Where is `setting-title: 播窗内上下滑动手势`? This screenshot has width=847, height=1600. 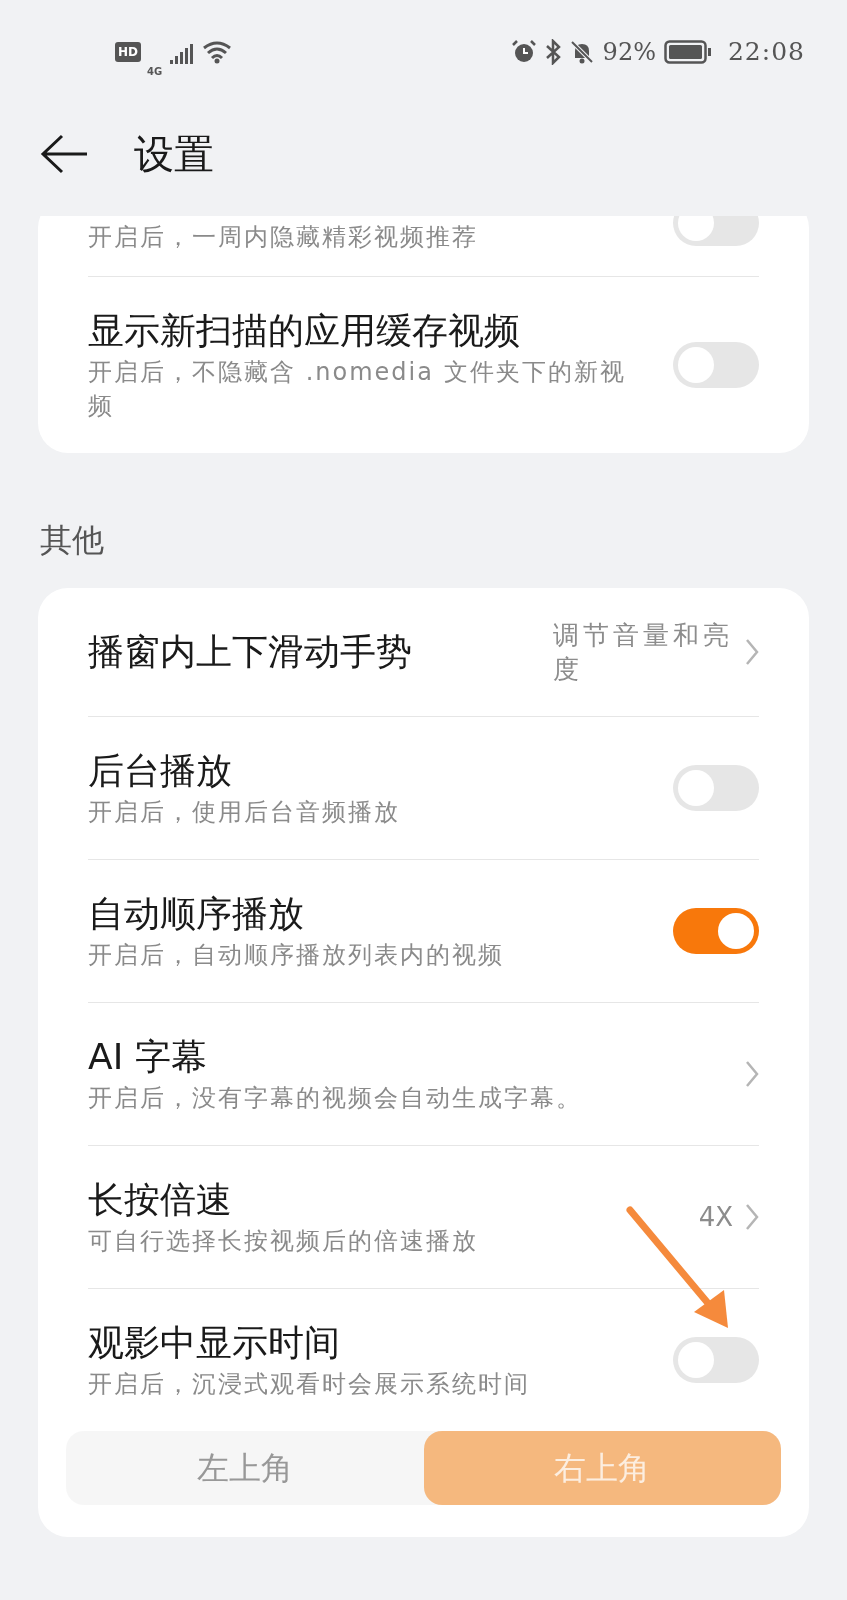
setting-title: 播窗内上下滑动手势 is located at coordinates (250, 652).